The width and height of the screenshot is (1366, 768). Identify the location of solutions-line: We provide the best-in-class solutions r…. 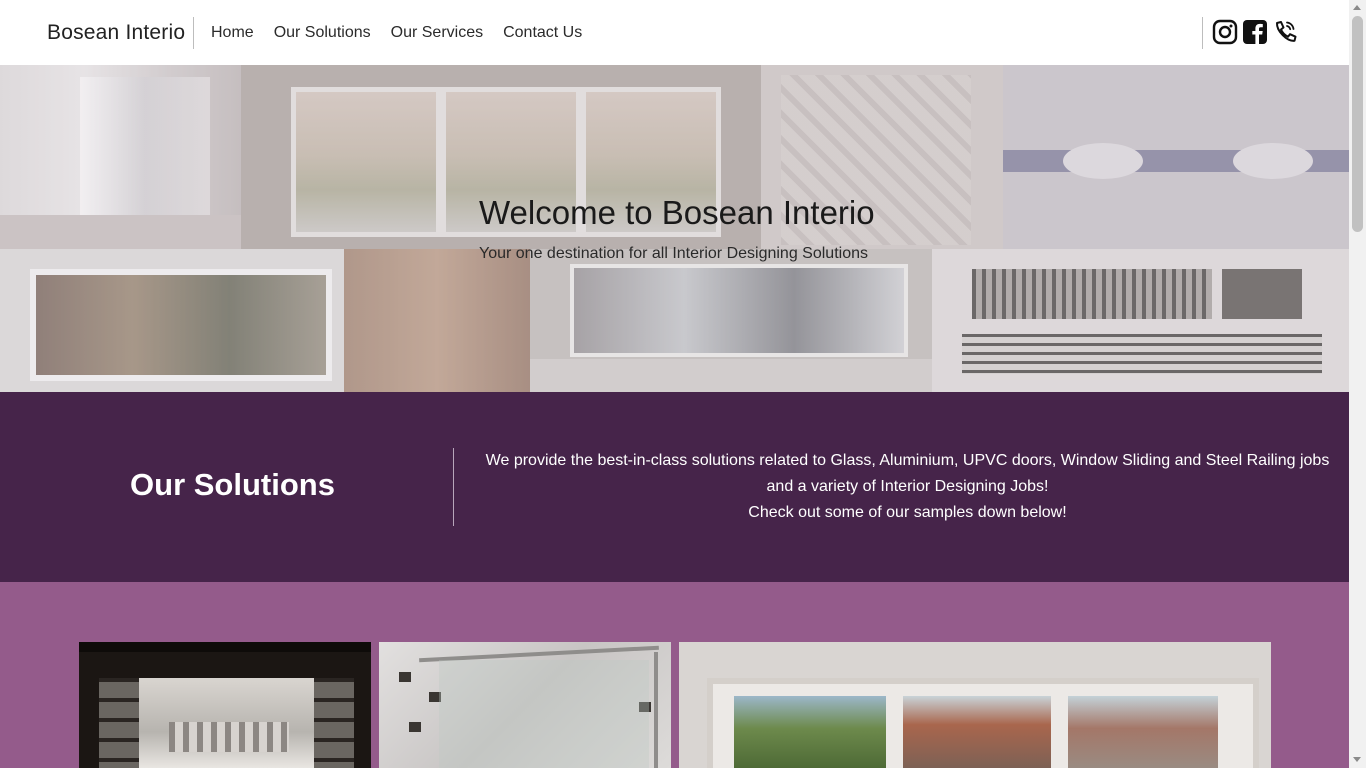
(907, 460).